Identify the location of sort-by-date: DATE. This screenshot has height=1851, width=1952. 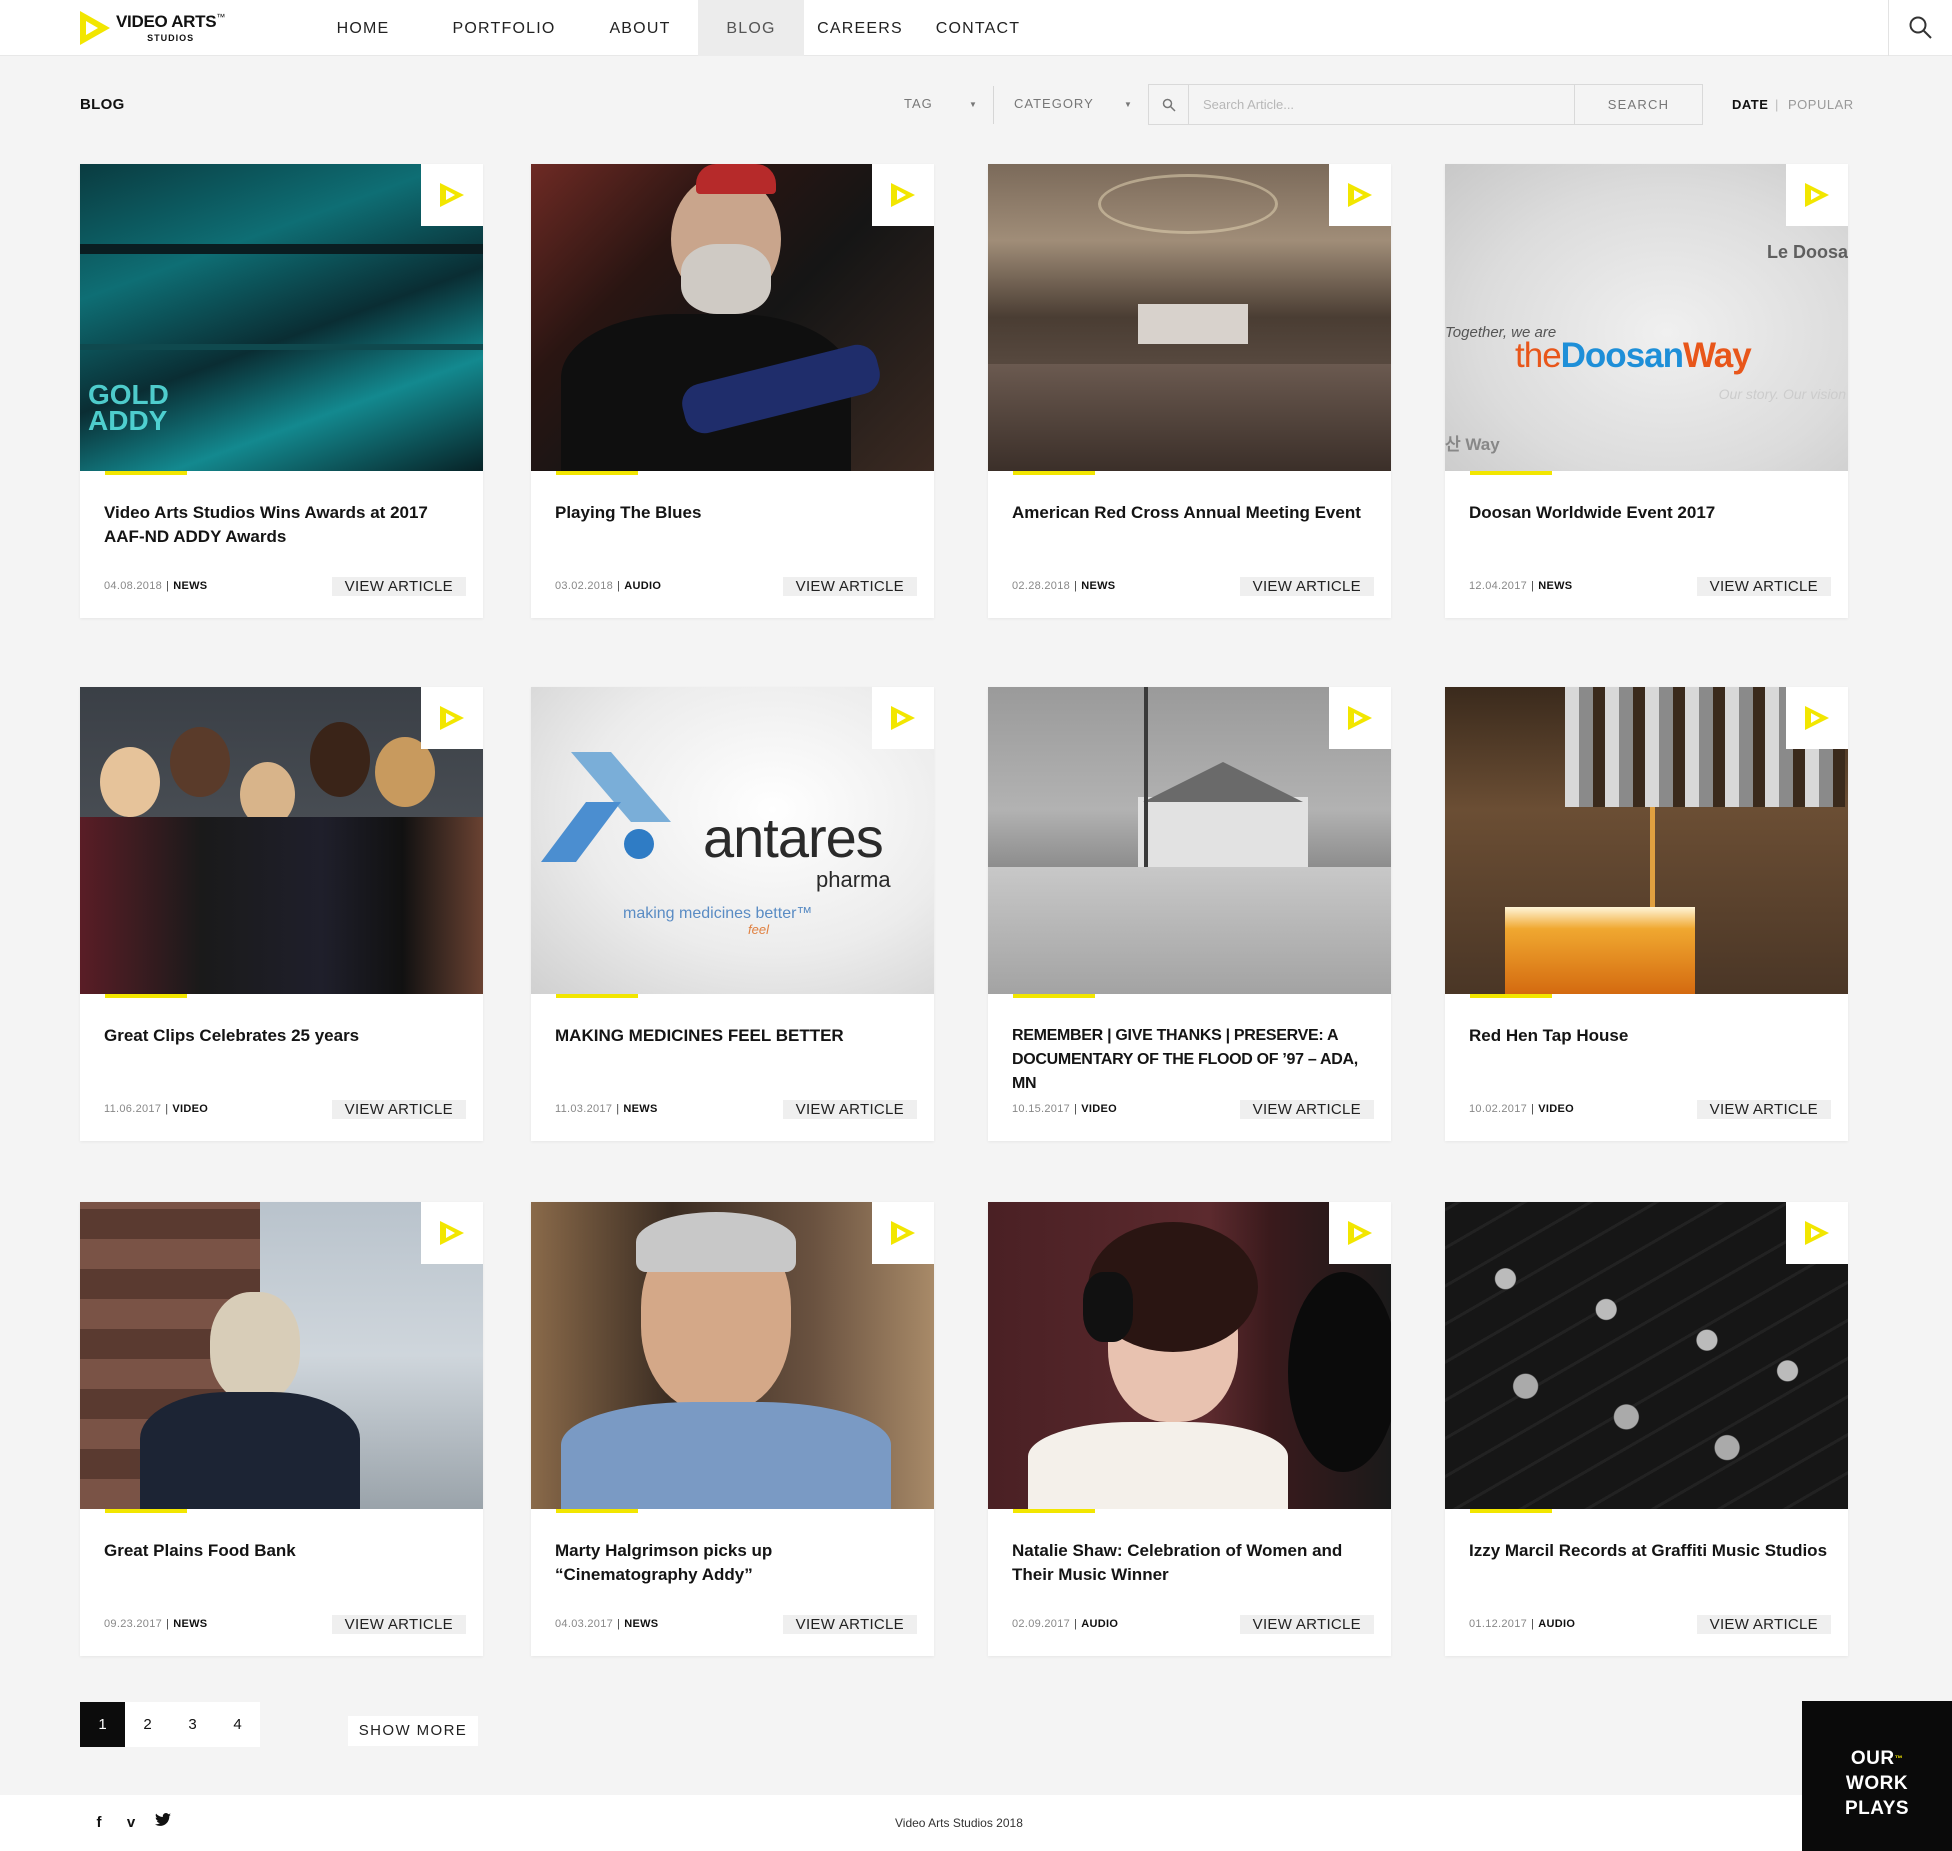
(1750, 104).